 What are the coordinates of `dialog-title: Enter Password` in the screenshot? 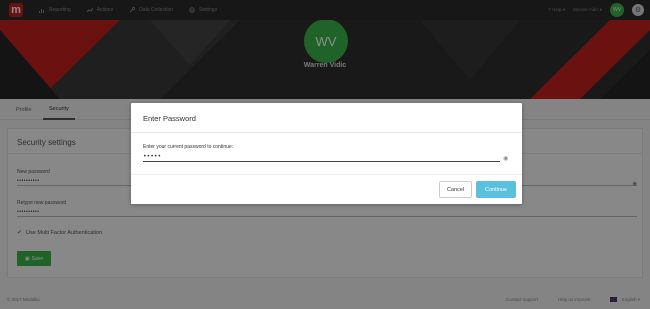 It's located at (169, 118).